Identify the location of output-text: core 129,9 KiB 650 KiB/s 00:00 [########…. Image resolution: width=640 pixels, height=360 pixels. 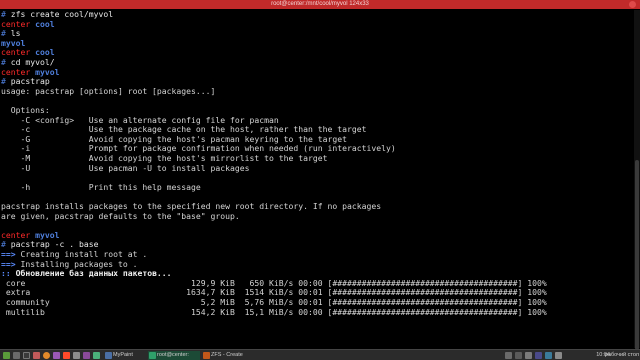
(274, 282).